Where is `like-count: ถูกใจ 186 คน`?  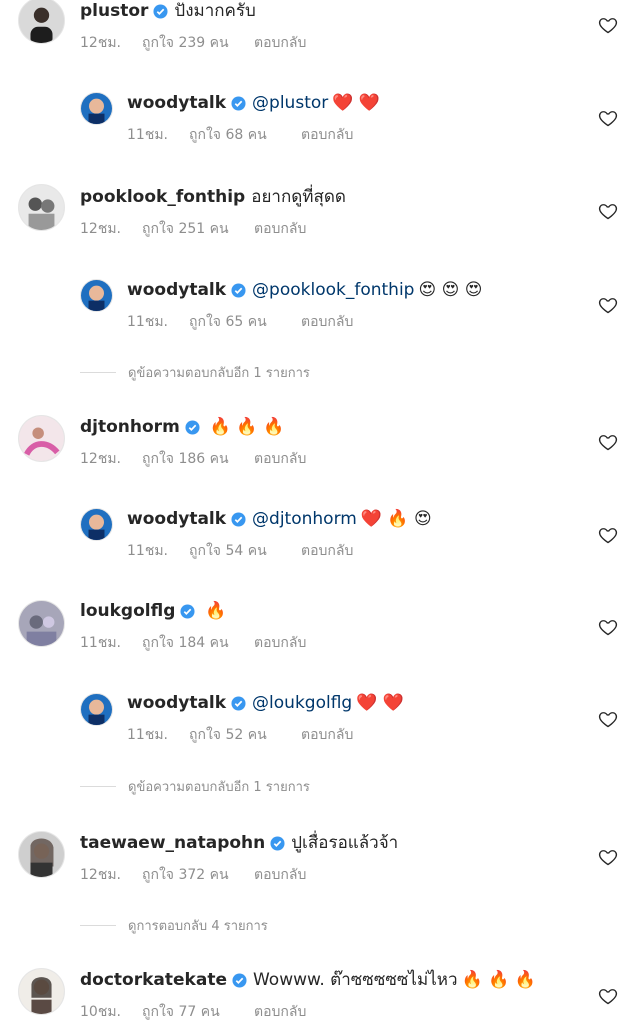 like-count: ถูกใจ 186 คน is located at coordinates (198, 459).